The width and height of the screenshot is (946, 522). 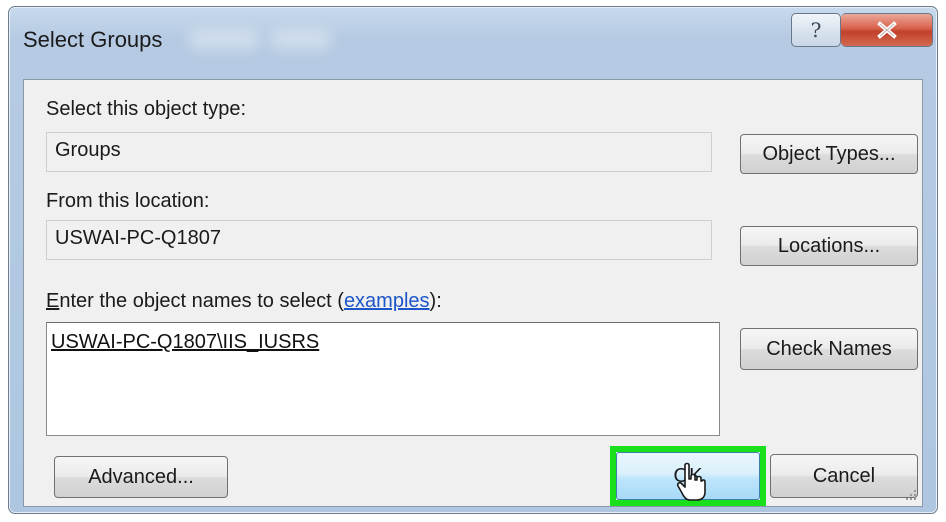 I want to click on ok-highlight-box: OK, so click(x=688, y=476).